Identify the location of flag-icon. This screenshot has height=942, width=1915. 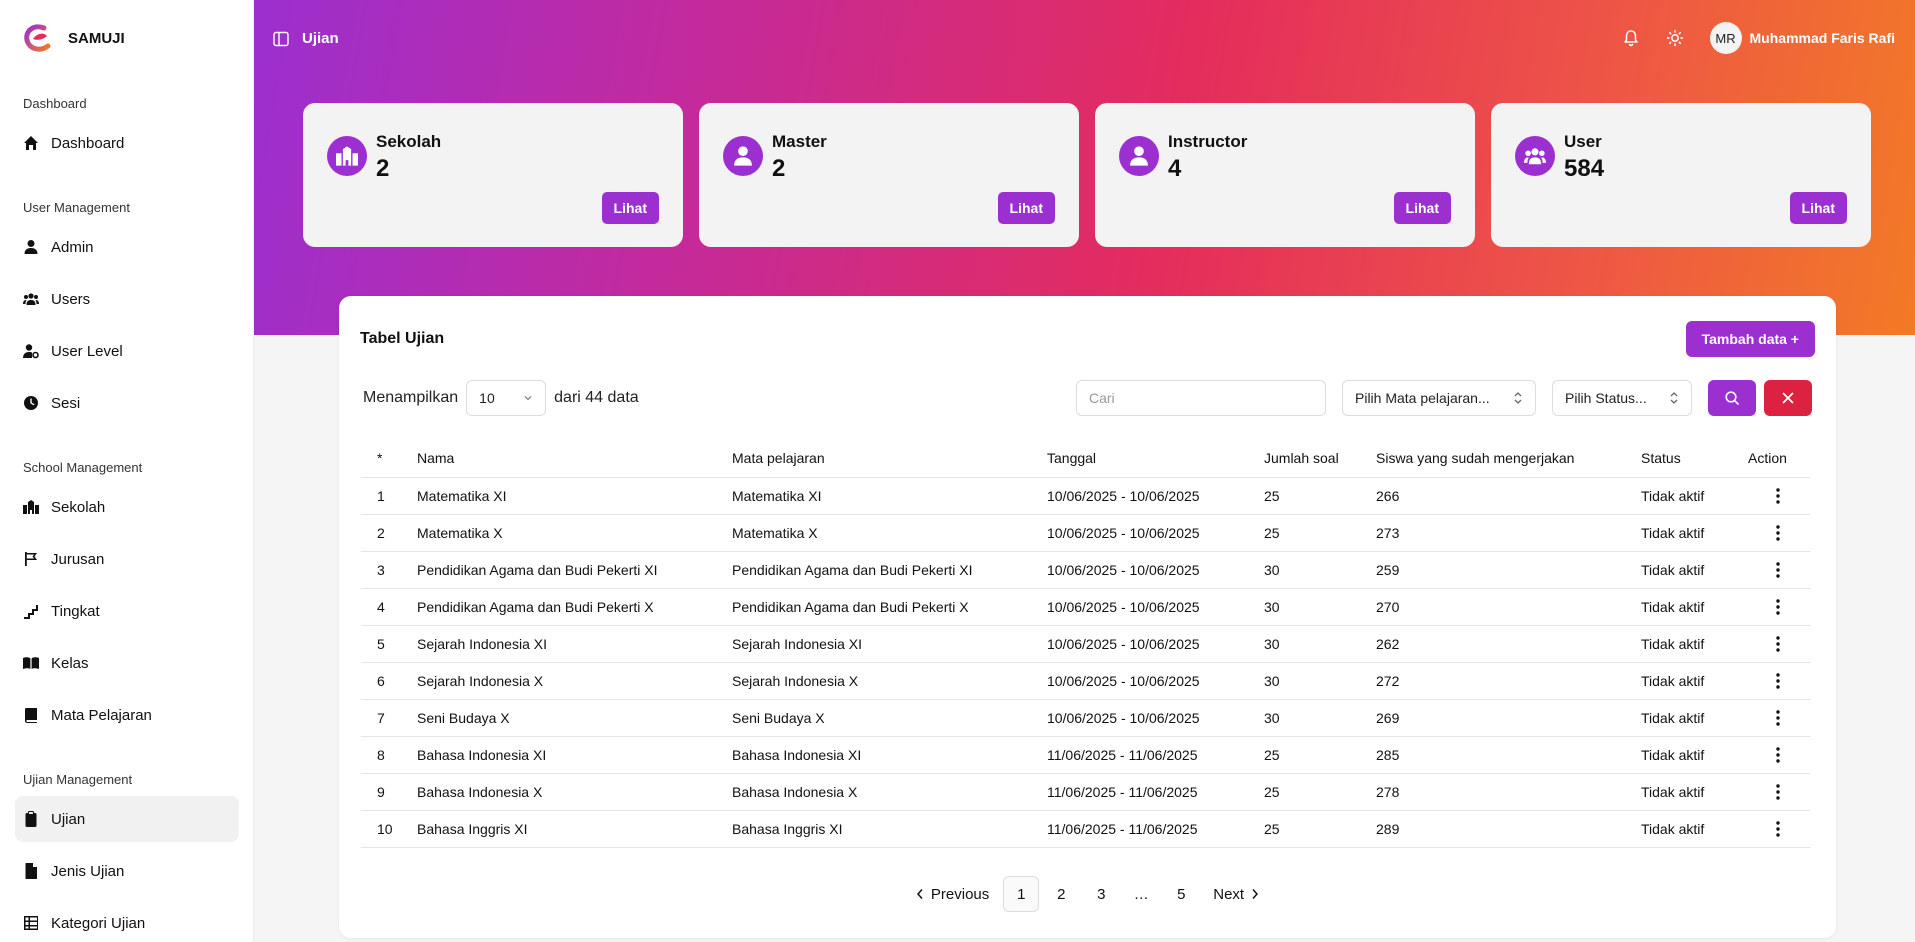
(31, 559).